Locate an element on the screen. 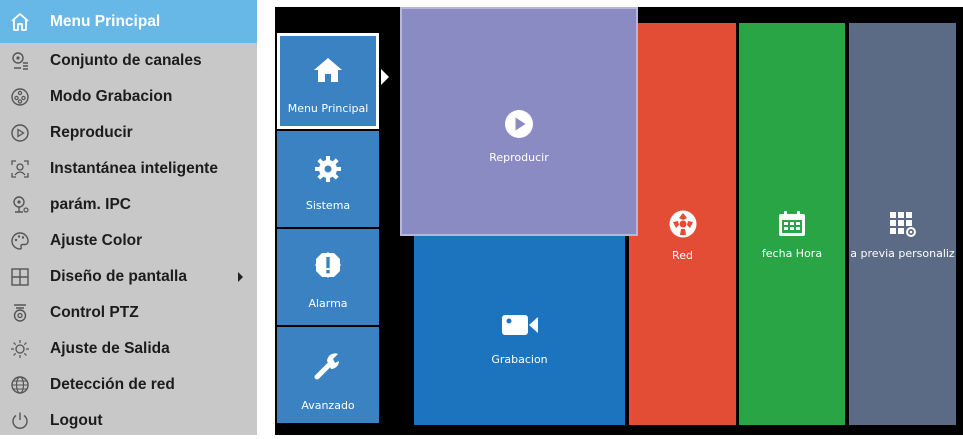 The height and width of the screenshot is (439, 963). selection-pointer is located at coordinates (385, 77).